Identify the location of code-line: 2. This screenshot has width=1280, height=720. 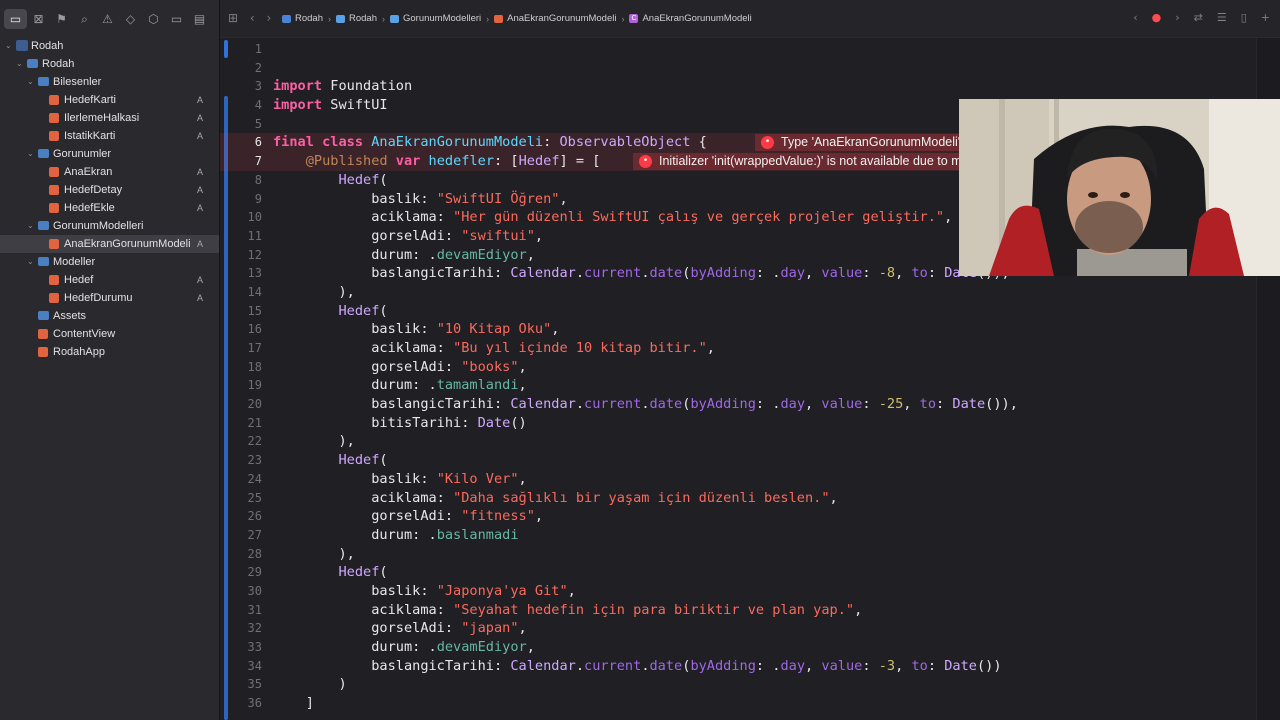
(738, 68).